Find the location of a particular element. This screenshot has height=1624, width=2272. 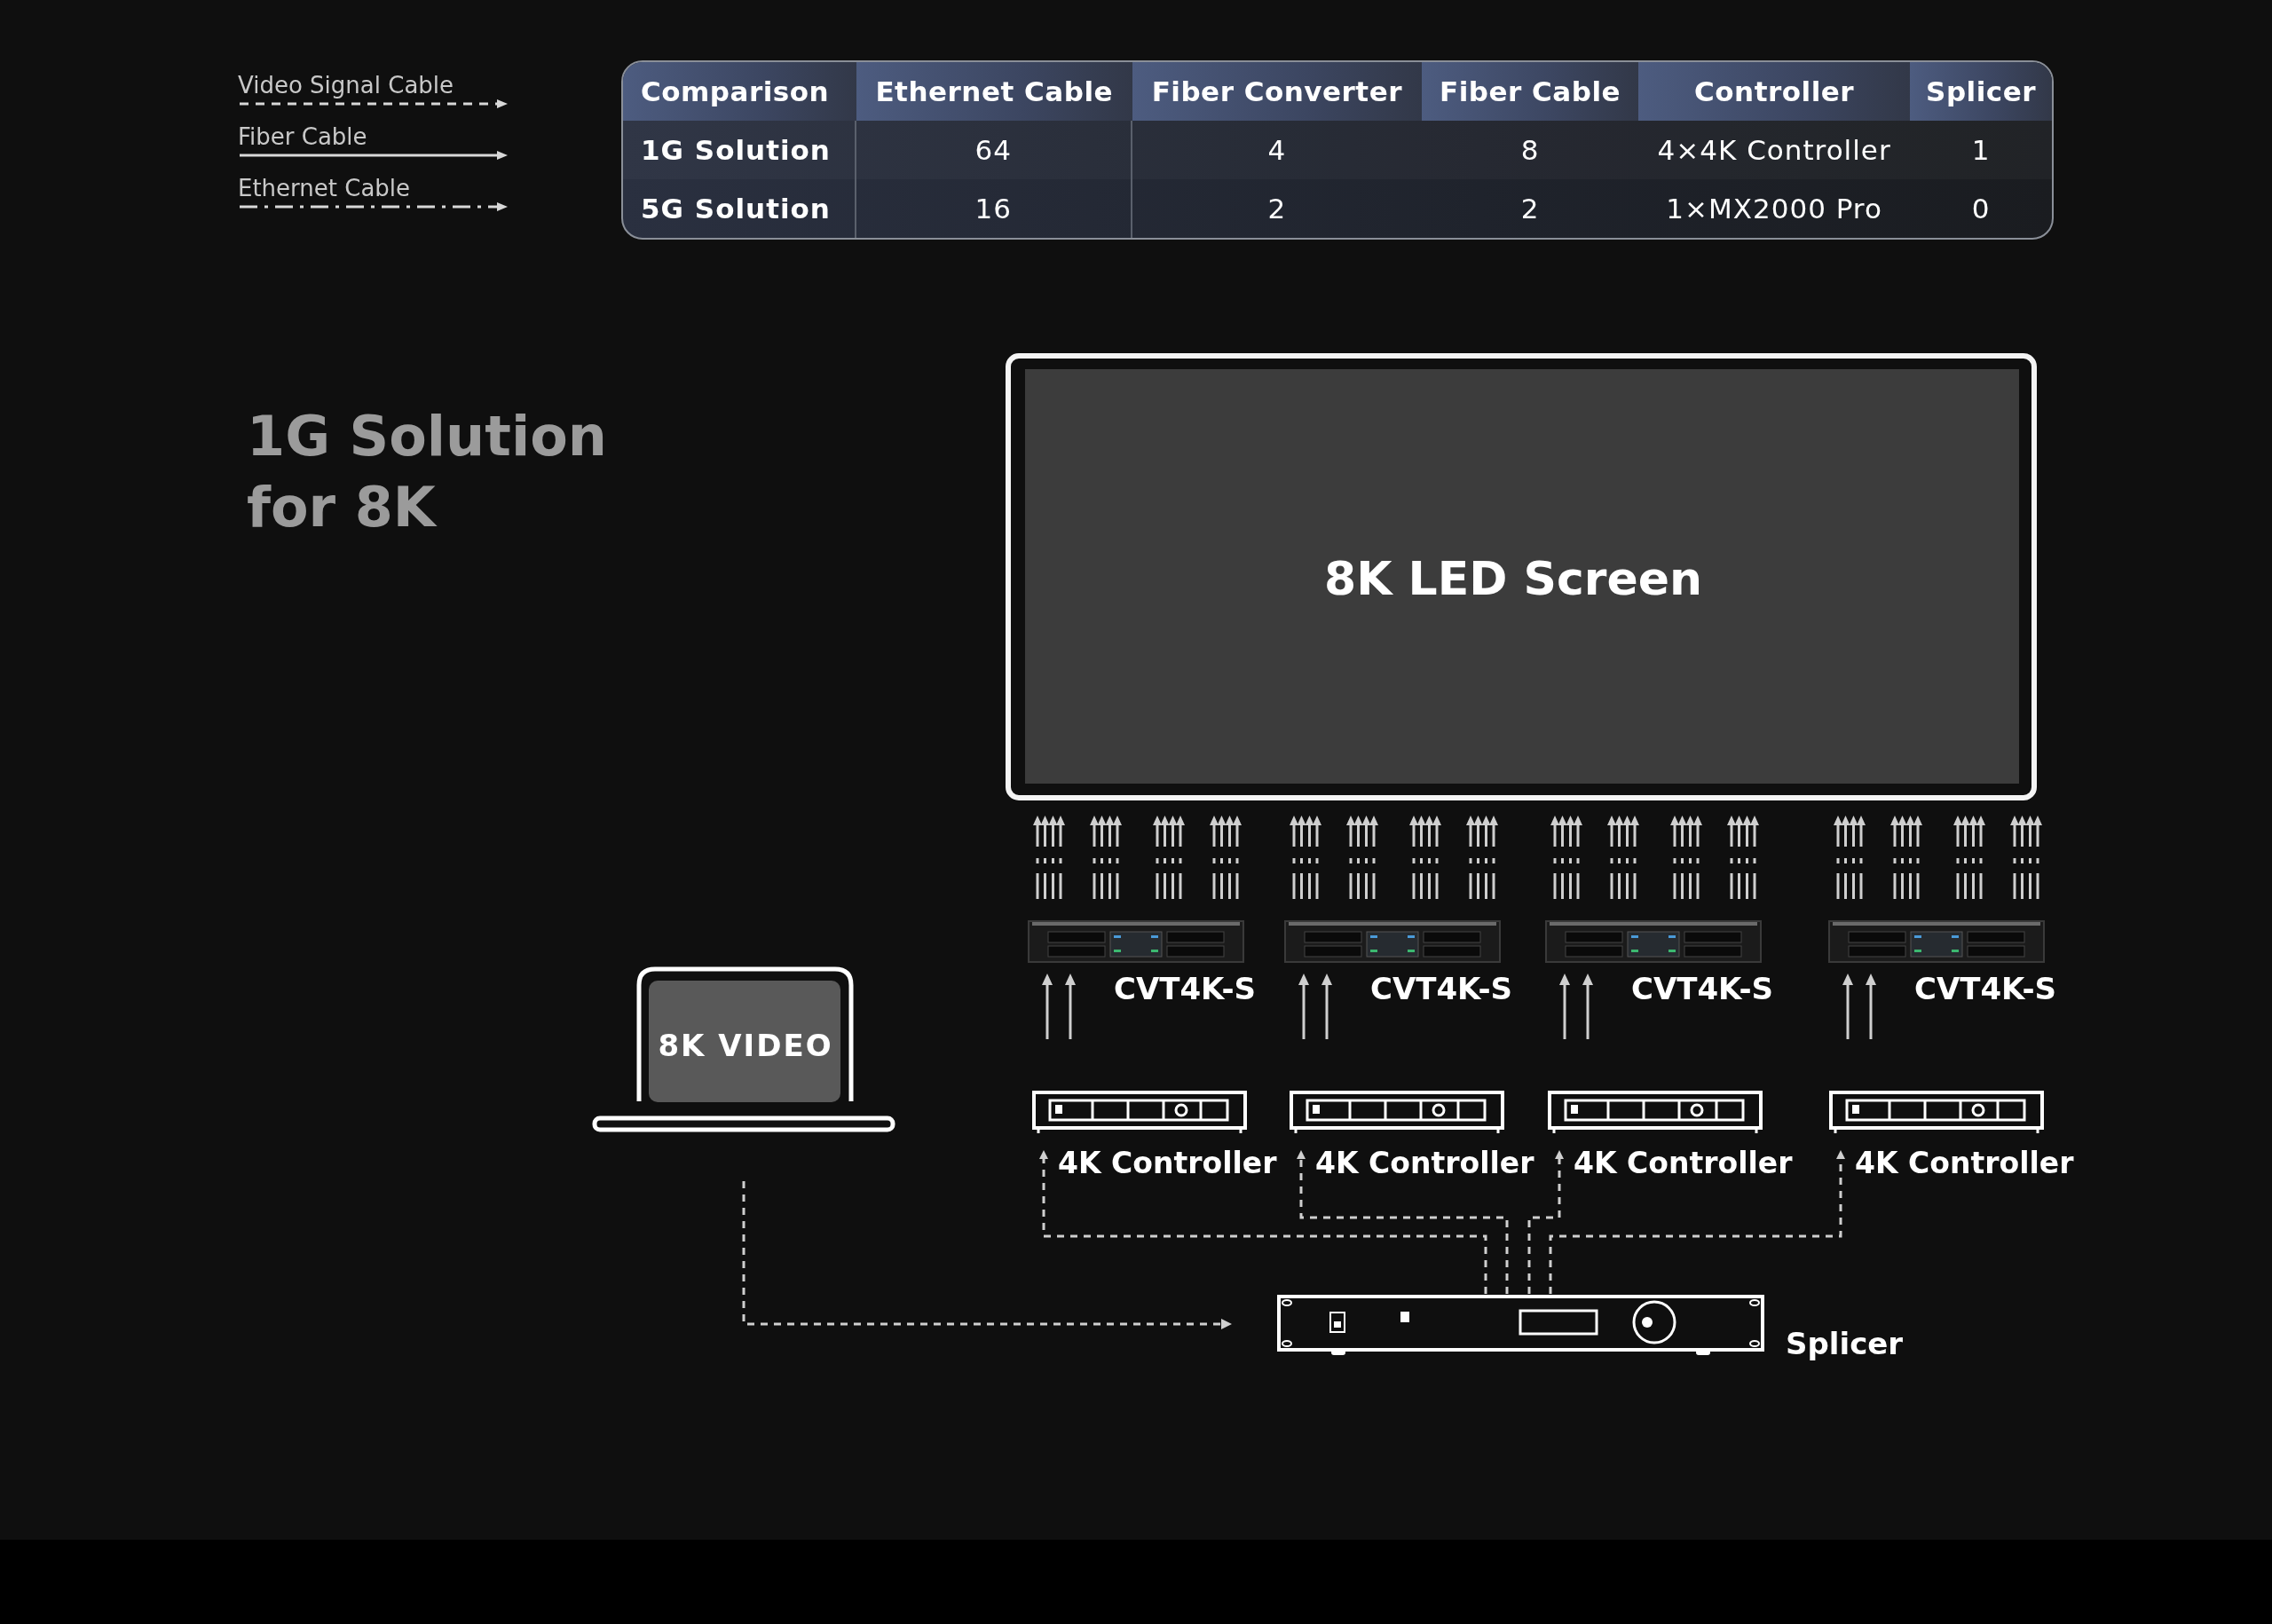

table-cell: 4×4K Controller is located at coordinates (1774, 150).